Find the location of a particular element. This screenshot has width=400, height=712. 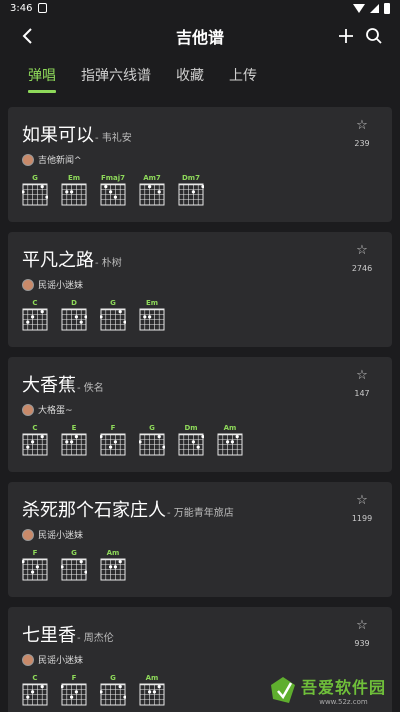

tab-fingerstyle: 指弹六线谱 is located at coordinates (116, 76).